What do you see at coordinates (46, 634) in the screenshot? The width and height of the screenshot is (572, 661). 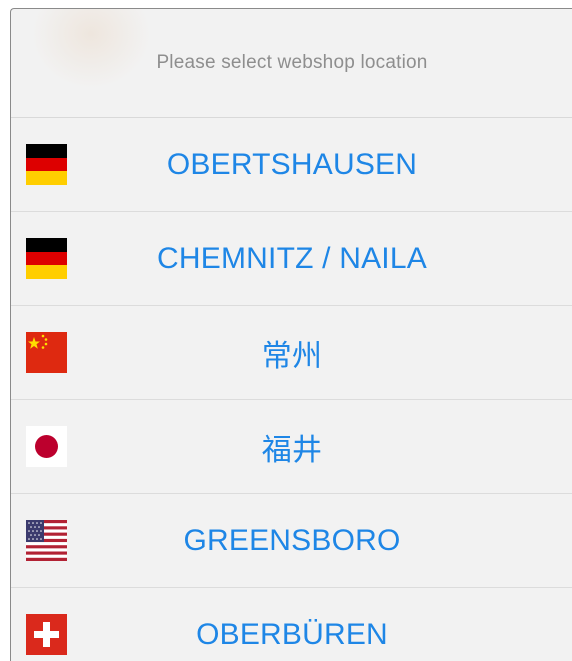 I see `switzerland-flag-icon` at bounding box center [46, 634].